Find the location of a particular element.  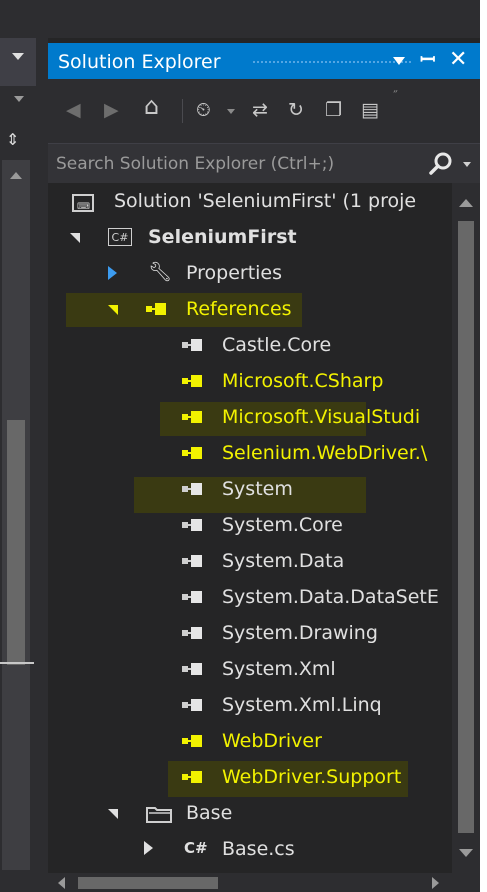

panel-toolbar: ◀ ▶ ⌂ ⏲ ⇄ ↻ ❐ ▤ ˝ is located at coordinates (264, 111).